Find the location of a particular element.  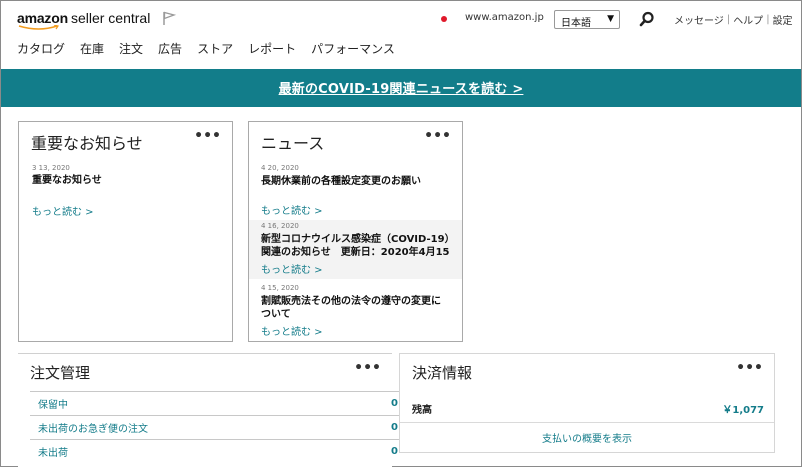

nav-performance: パフォーマンス is located at coordinates (353, 48).